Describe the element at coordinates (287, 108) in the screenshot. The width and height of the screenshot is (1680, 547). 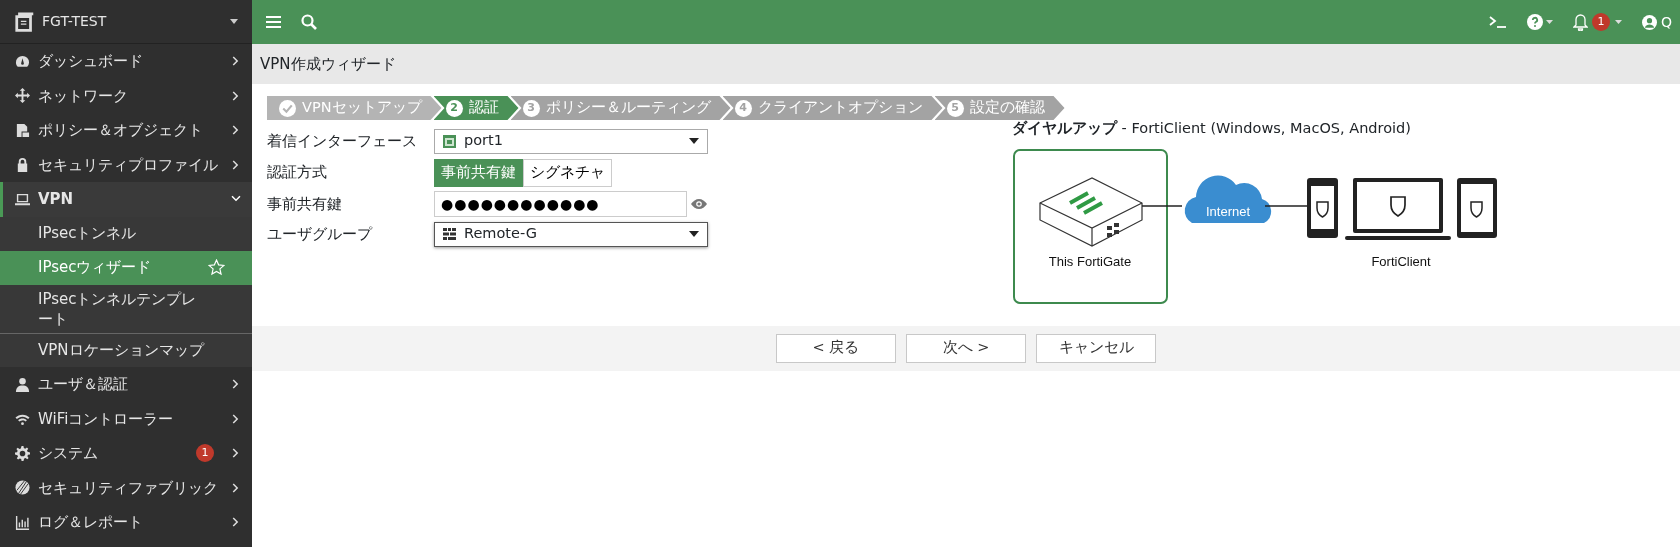
I see `check-icon` at that location.